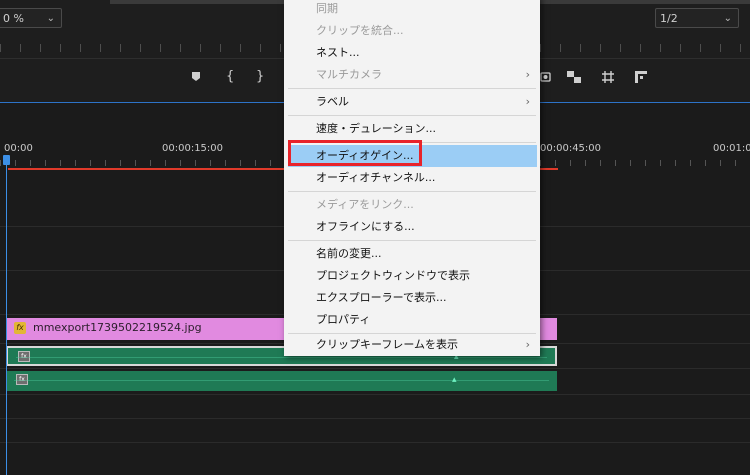 The height and width of the screenshot is (475, 750). What do you see at coordinates (260, 76) in the screenshot?
I see `mark-out-icon: }` at bounding box center [260, 76].